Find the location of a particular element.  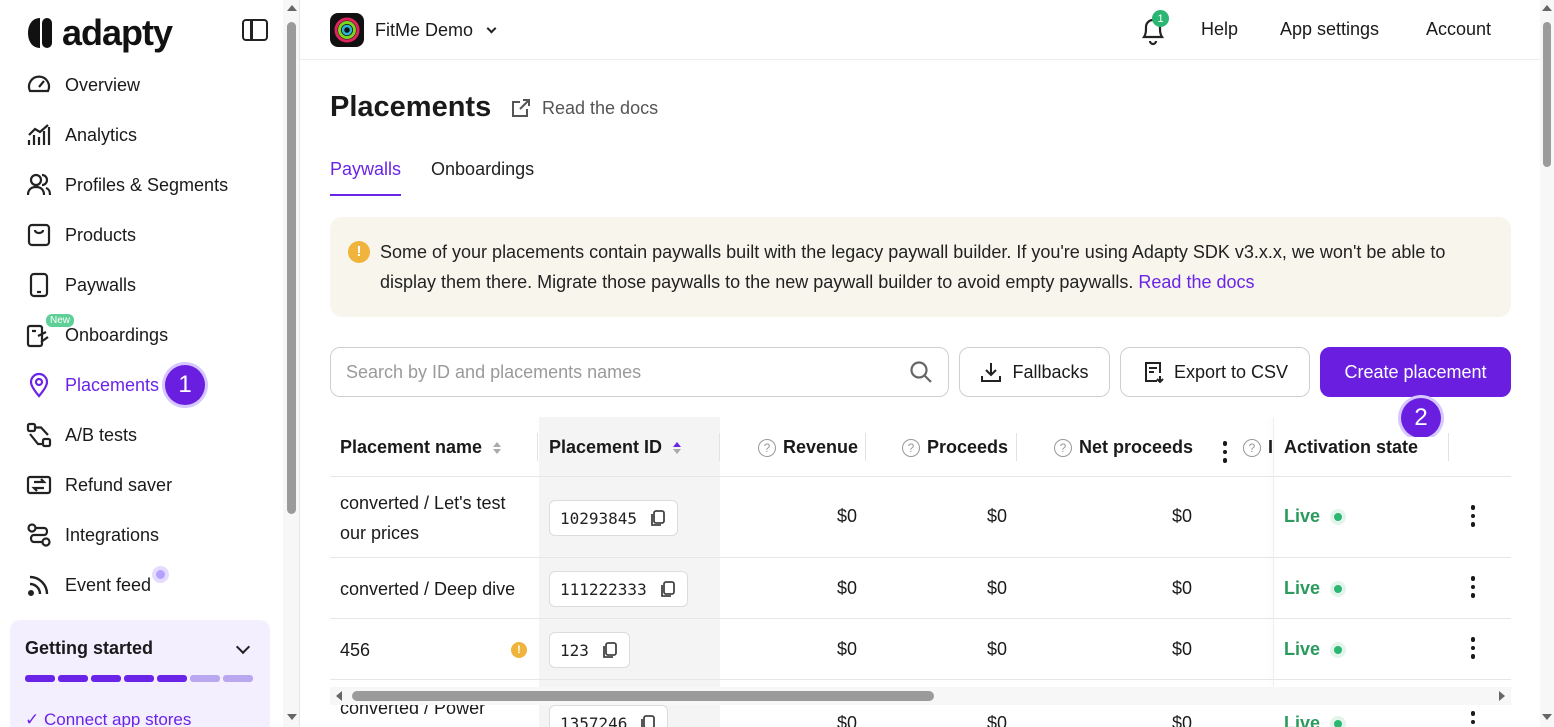

sidebar-item-label: Event feed is located at coordinates (108, 584).